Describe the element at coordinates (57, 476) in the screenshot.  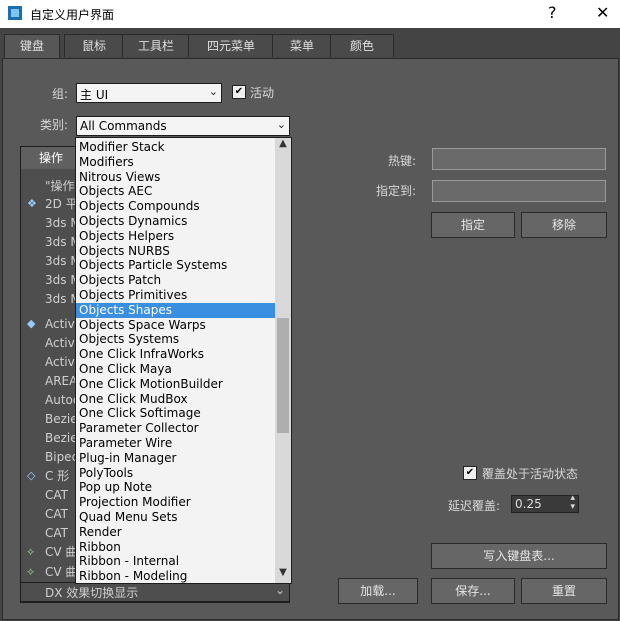
I see `list-item: C 形` at that location.